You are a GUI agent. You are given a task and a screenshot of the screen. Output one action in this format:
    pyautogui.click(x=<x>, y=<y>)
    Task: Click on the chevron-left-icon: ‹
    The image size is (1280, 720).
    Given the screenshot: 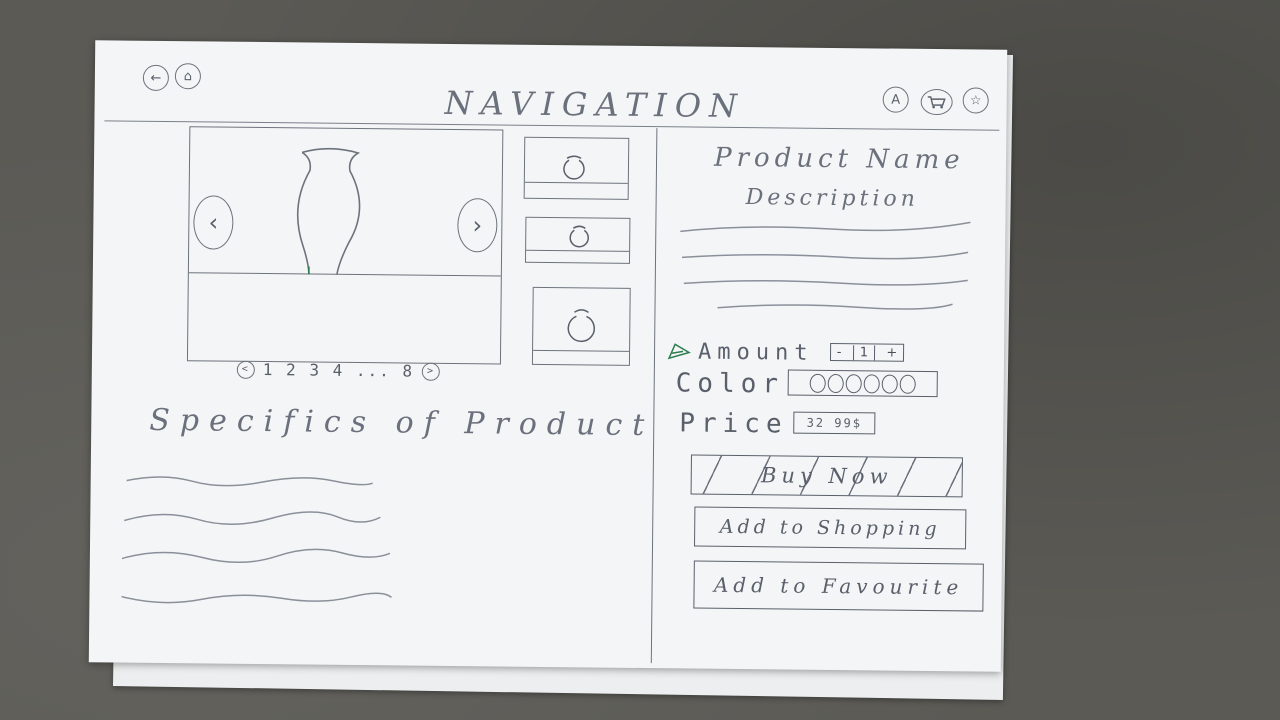 What is the action you would take?
    pyautogui.click(x=213, y=222)
    